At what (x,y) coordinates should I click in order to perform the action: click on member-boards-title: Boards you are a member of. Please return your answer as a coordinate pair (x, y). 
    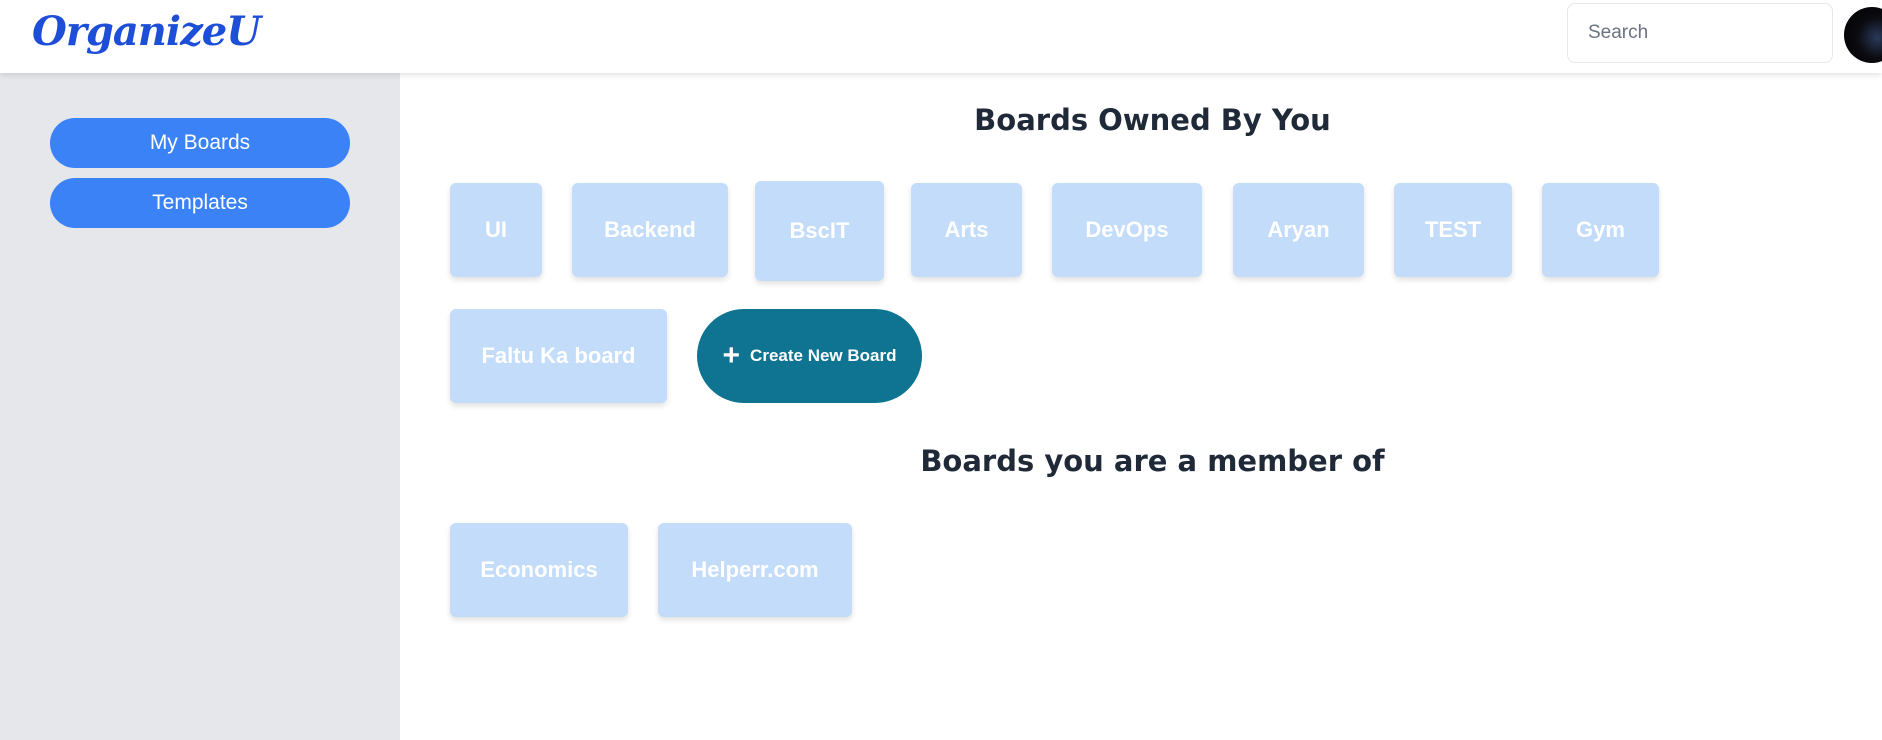
    Looking at the image, I should click on (1152, 461).